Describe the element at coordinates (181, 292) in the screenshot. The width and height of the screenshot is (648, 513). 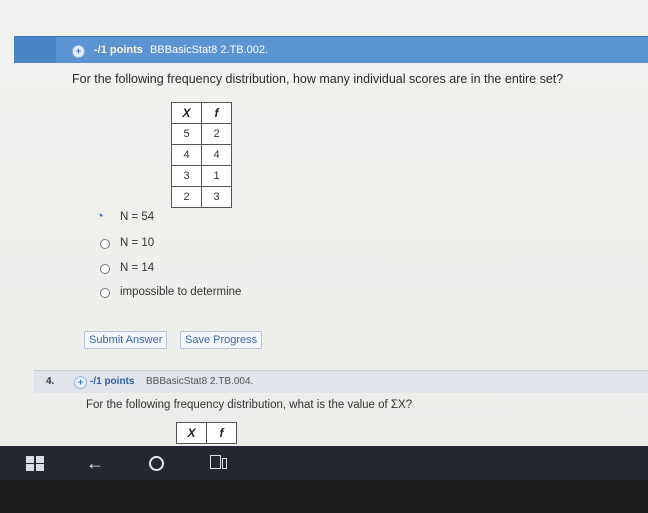
I see `answer-option-label: impossible to determine` at that location.